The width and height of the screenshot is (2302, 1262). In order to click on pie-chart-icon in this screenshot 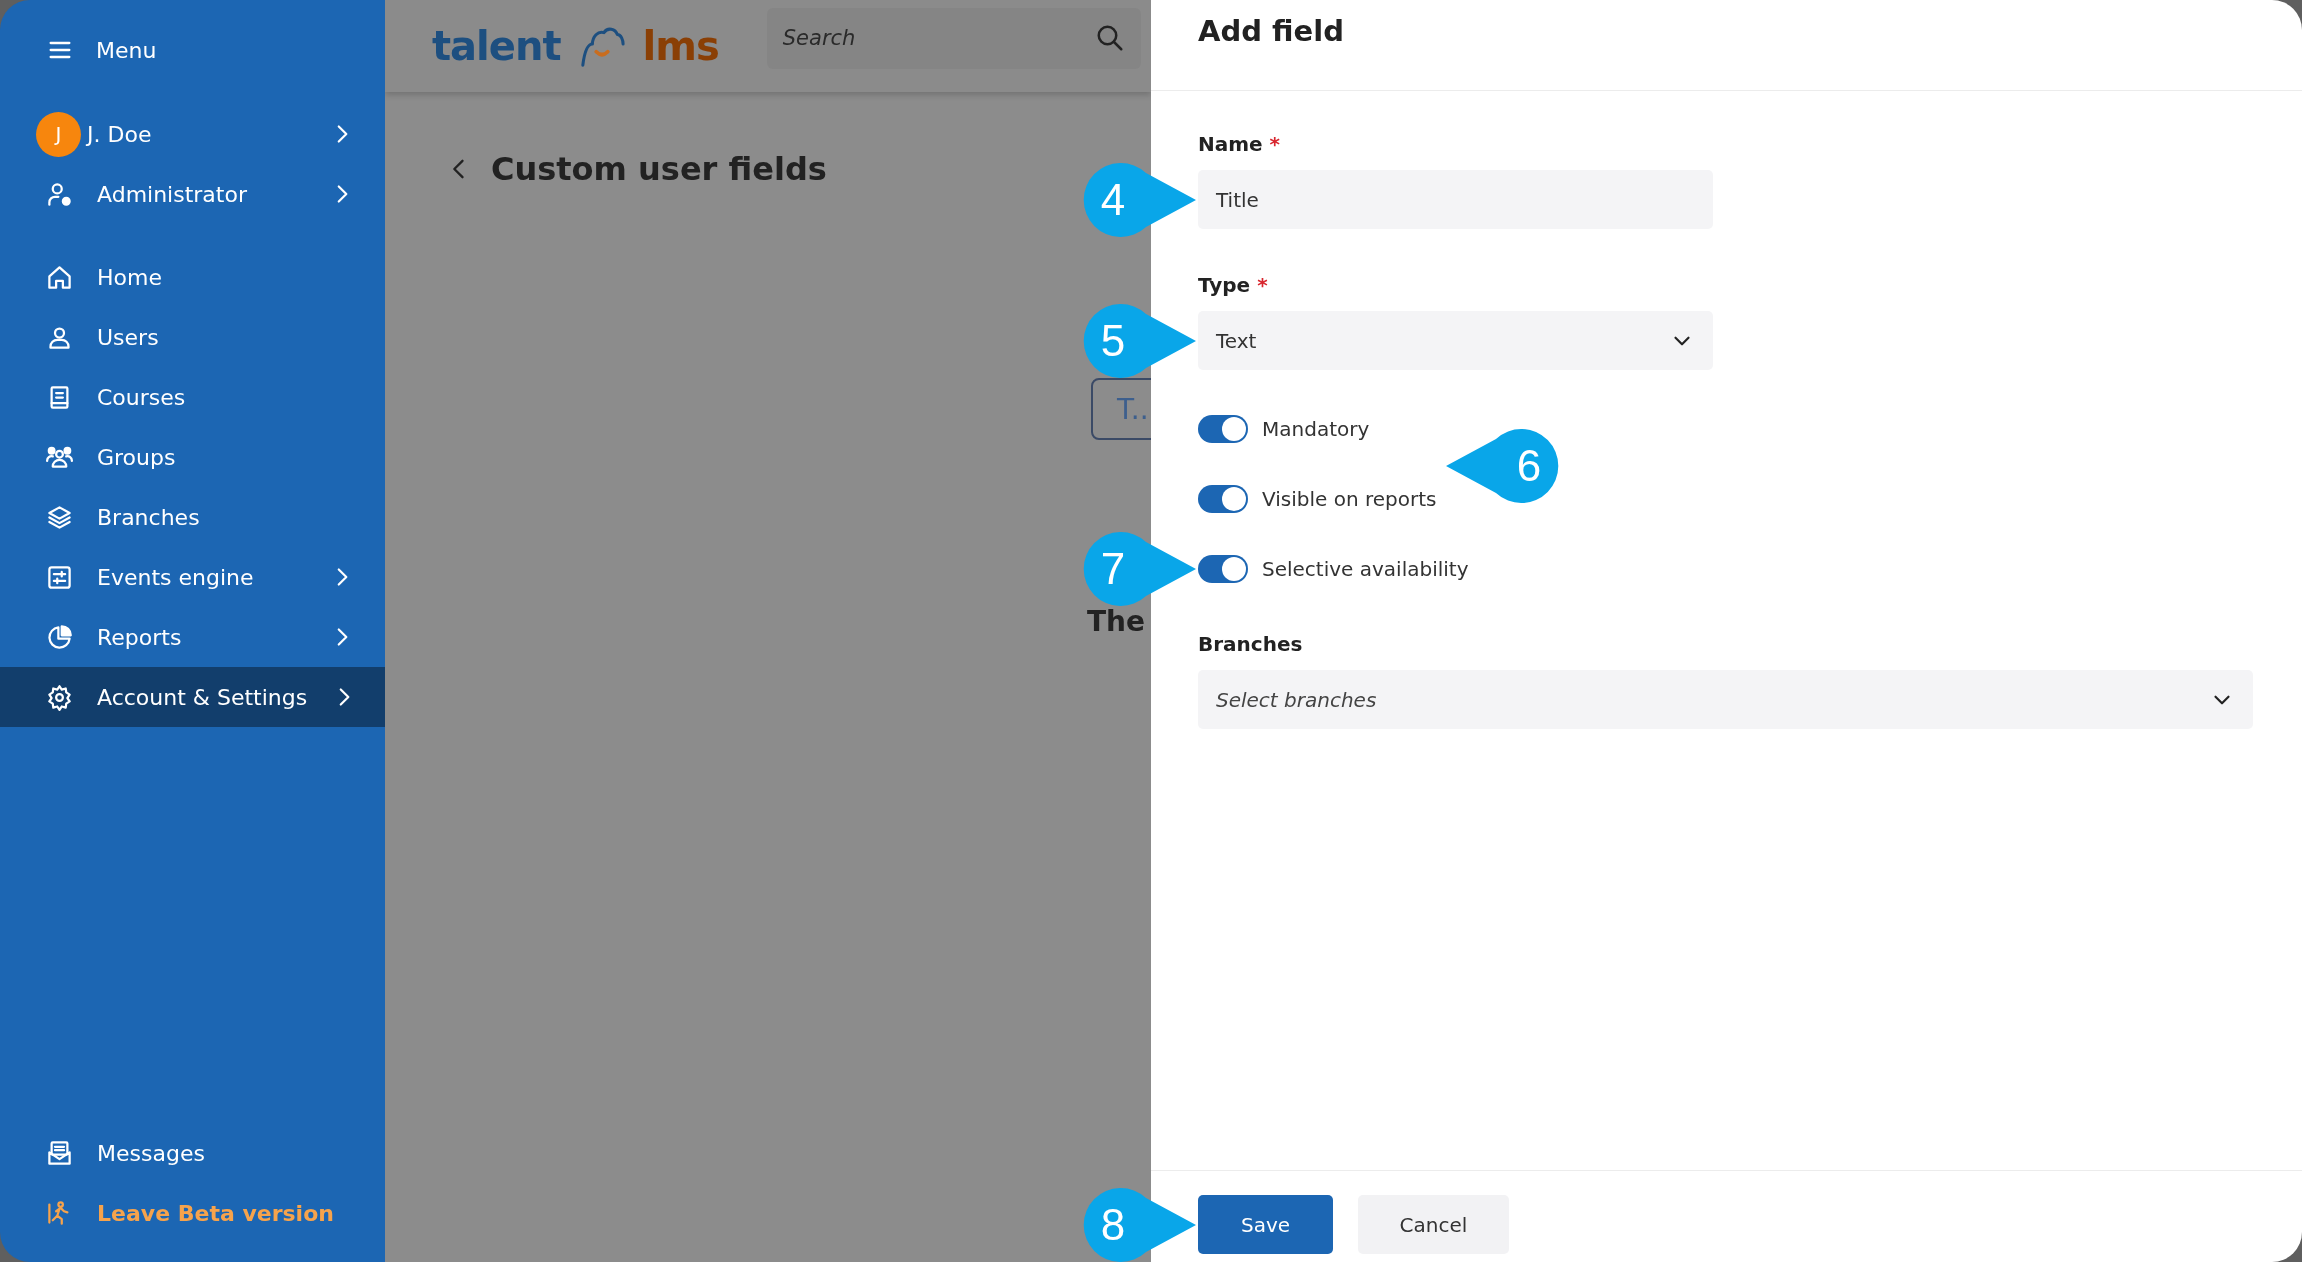, I will do `click(59, 637)`.